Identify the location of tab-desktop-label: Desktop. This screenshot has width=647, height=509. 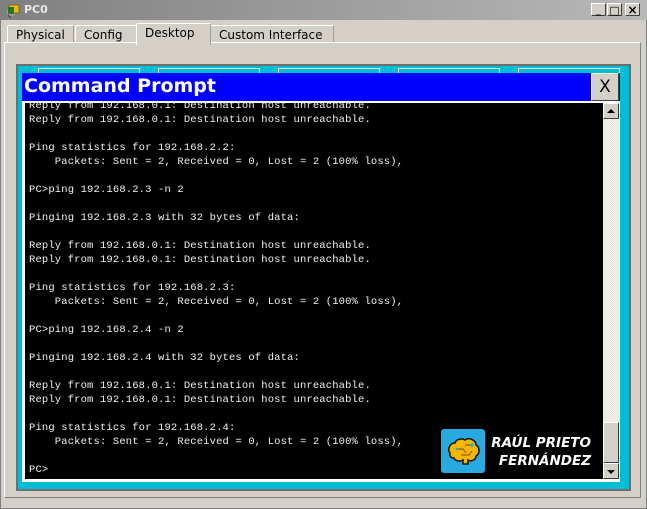
(170, 33).